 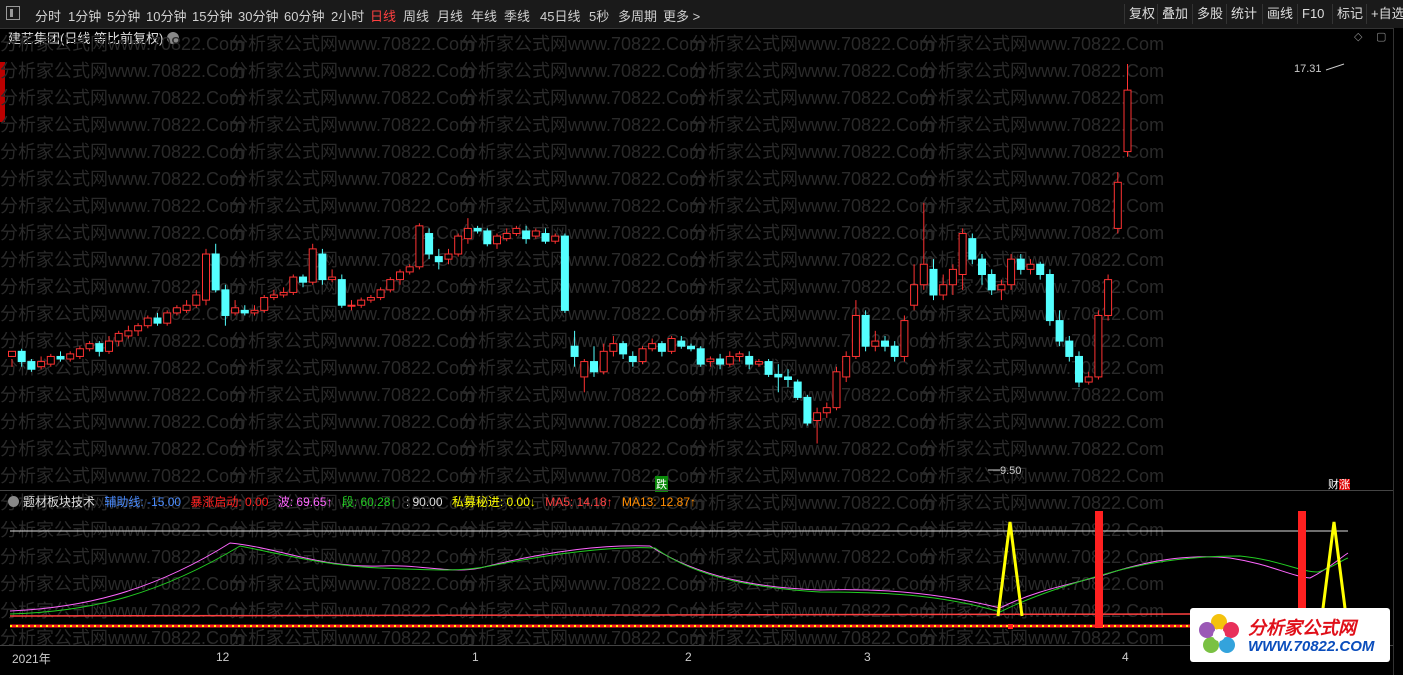 What do you see at coordinates (1011, 471) in the screenshot?
I see `low-price-label: 9.50` at bounding box center [1011, 471].